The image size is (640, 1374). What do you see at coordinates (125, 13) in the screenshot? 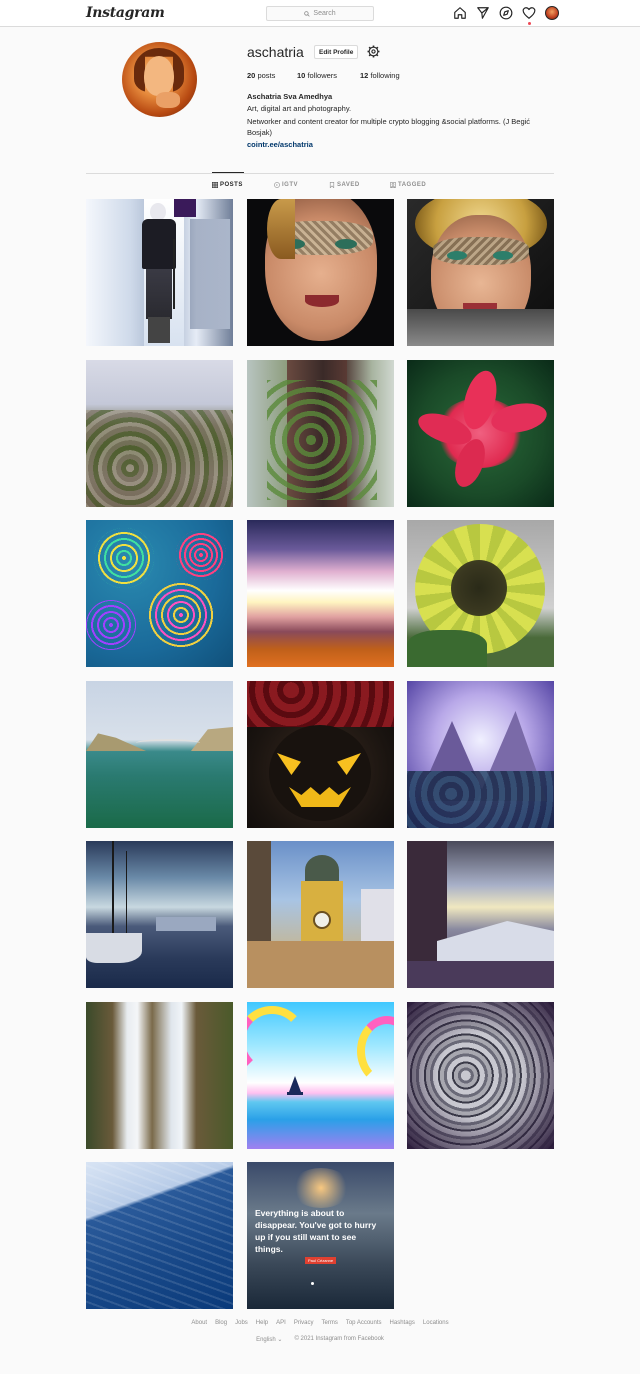
I see `instagram-logo: Instagram` at bounding box center [125, 13].